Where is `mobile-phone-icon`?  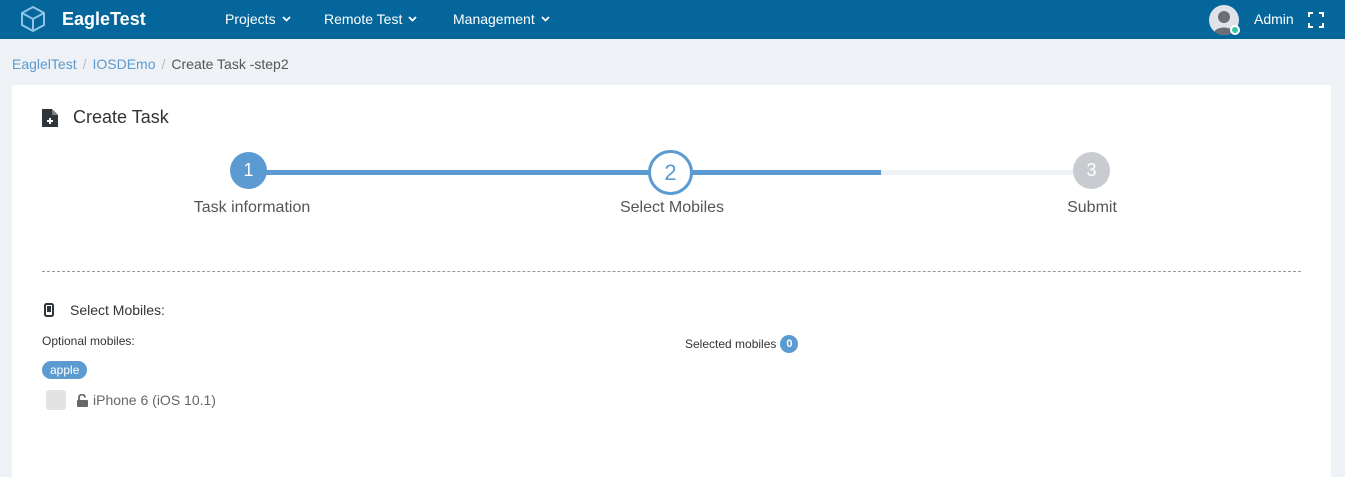 mobile-phone-icon is located at coordinates (49, 310).